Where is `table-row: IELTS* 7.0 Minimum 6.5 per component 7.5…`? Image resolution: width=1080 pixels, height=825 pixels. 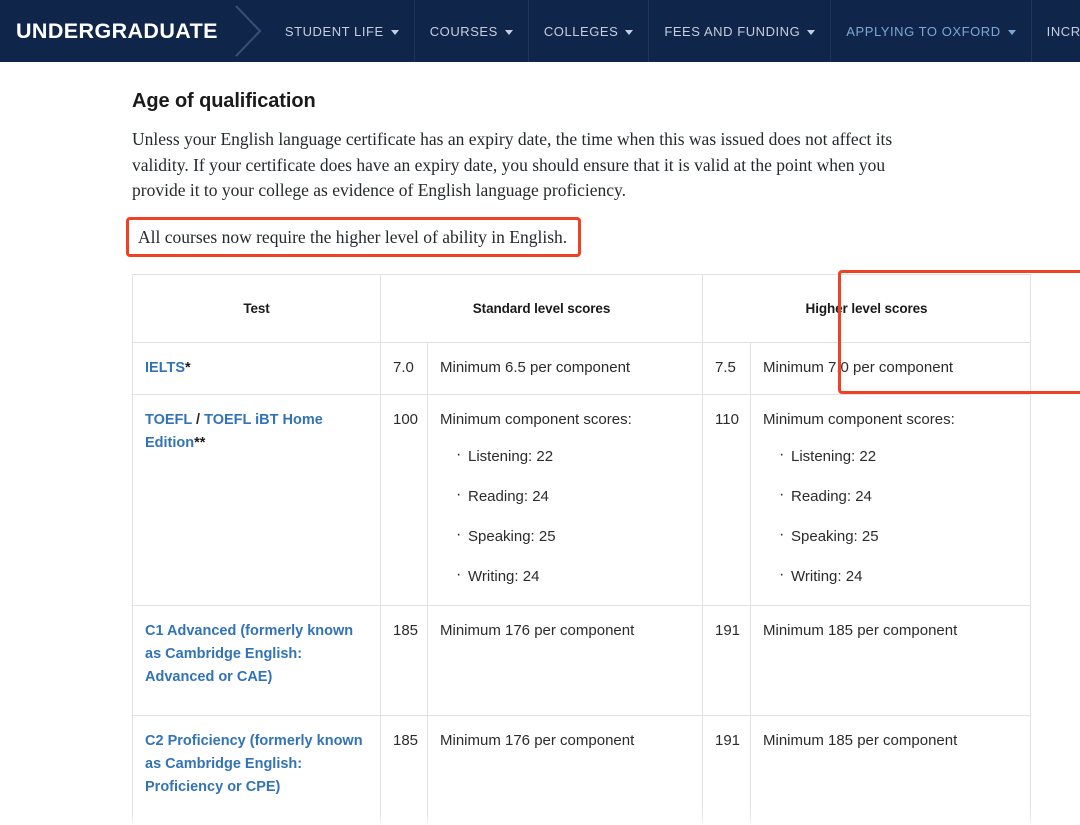
table-row: IELTS* 7.0 Minimum 6.5 per component 7.5… is located at coordinates (582, 368).